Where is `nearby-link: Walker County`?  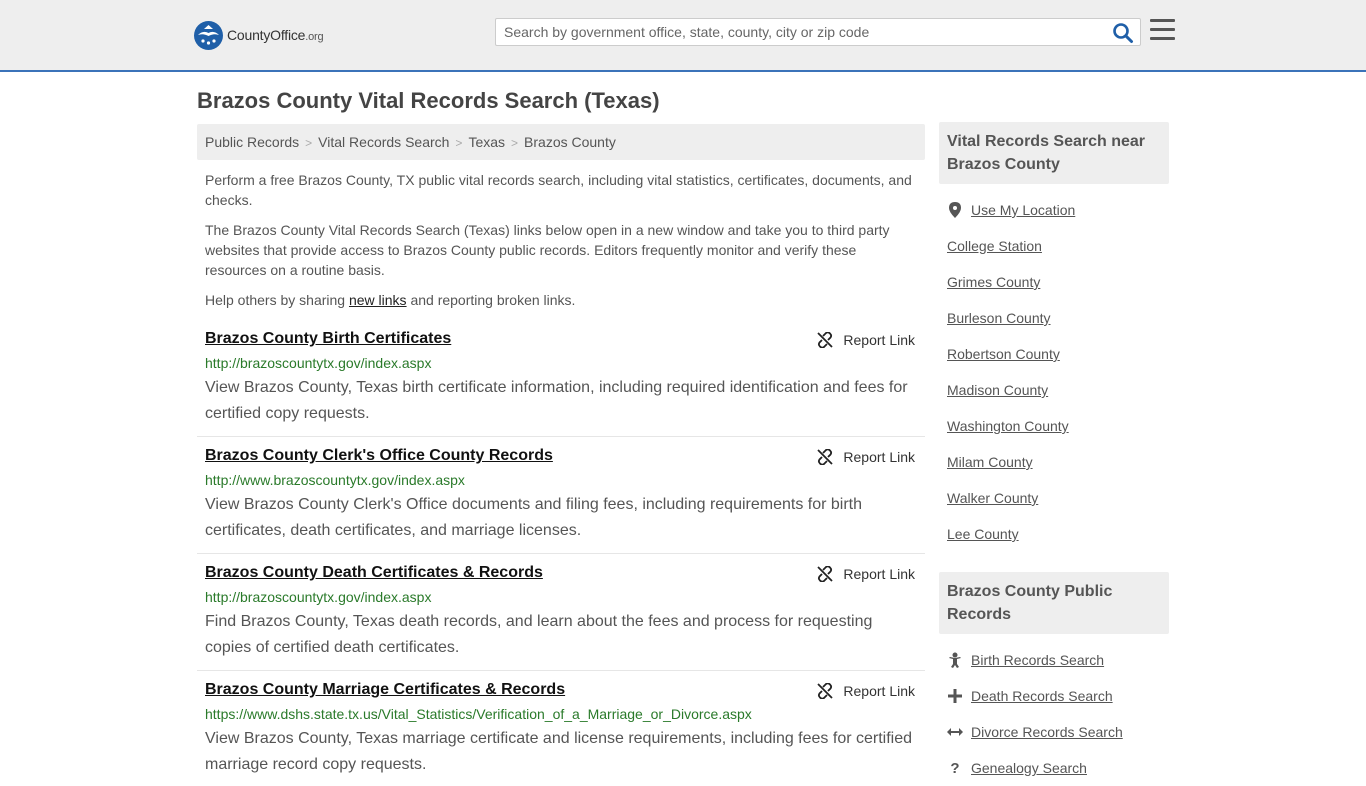
nearby-link: Walker County is located at coordinates (992, 498).